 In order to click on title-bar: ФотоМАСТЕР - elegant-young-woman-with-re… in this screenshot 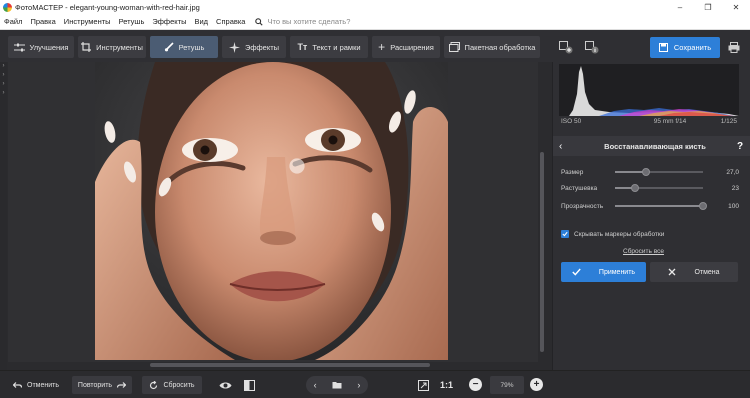, I will do `click(375, 7)`.